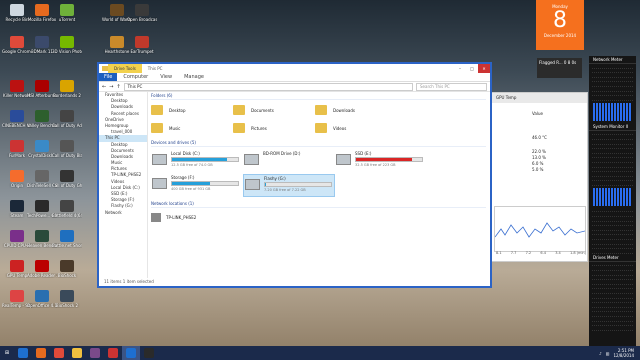 The image size is (640, 360). What do you see at coordinates (289, 160) in the screenshot?
I see `drive-item: BD-ROM Drive (D:)` at bounding box center [289, 160].